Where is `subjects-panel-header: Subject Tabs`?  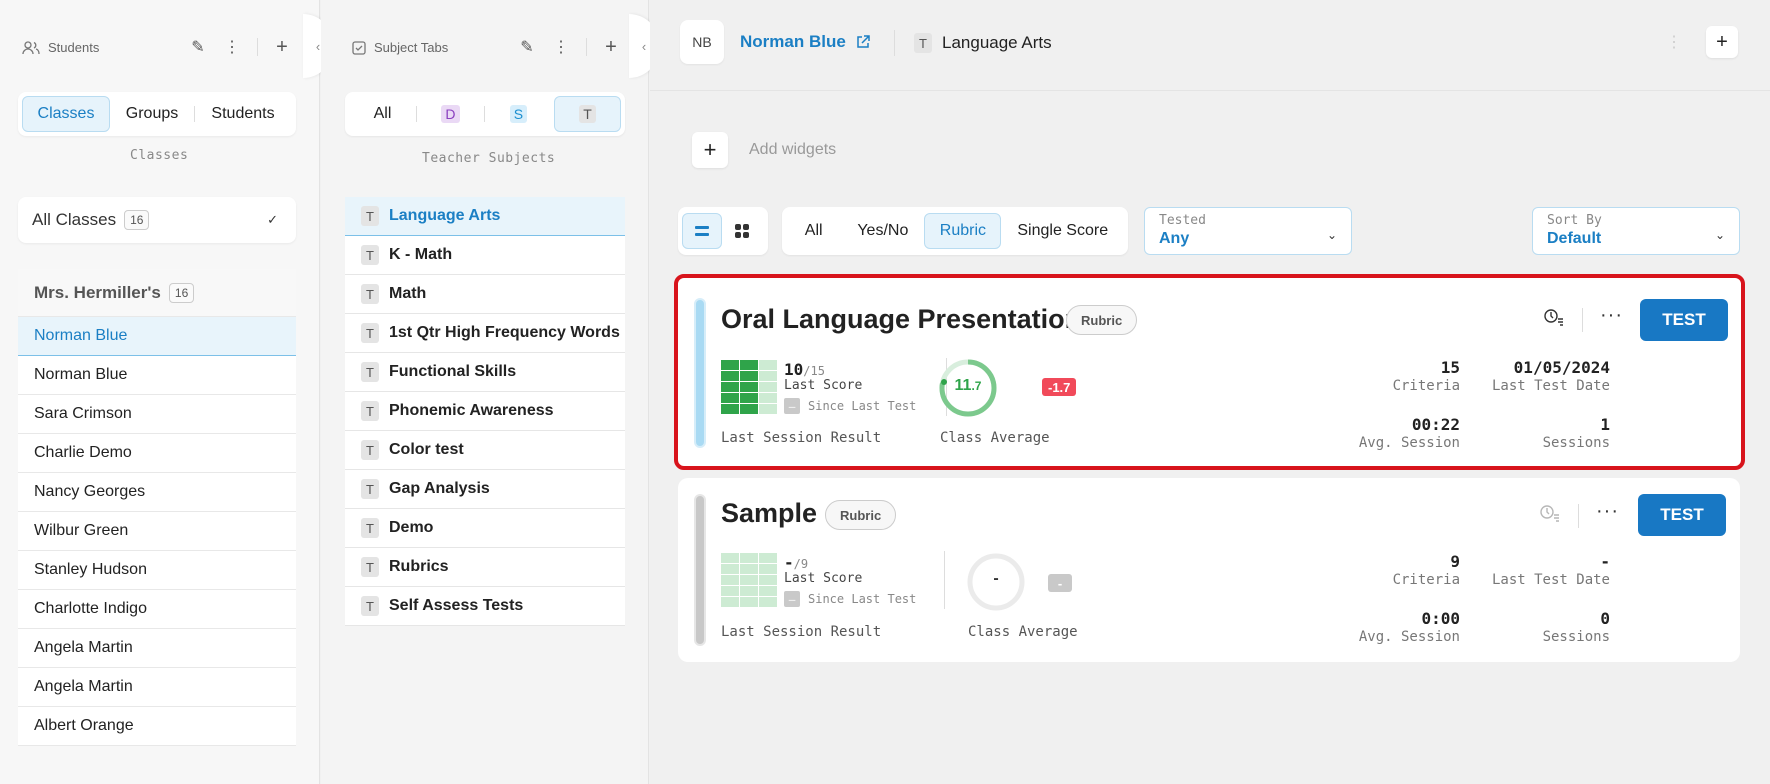
subjects-panel-header: Subject Tabs is located at coordinates (400, 47).